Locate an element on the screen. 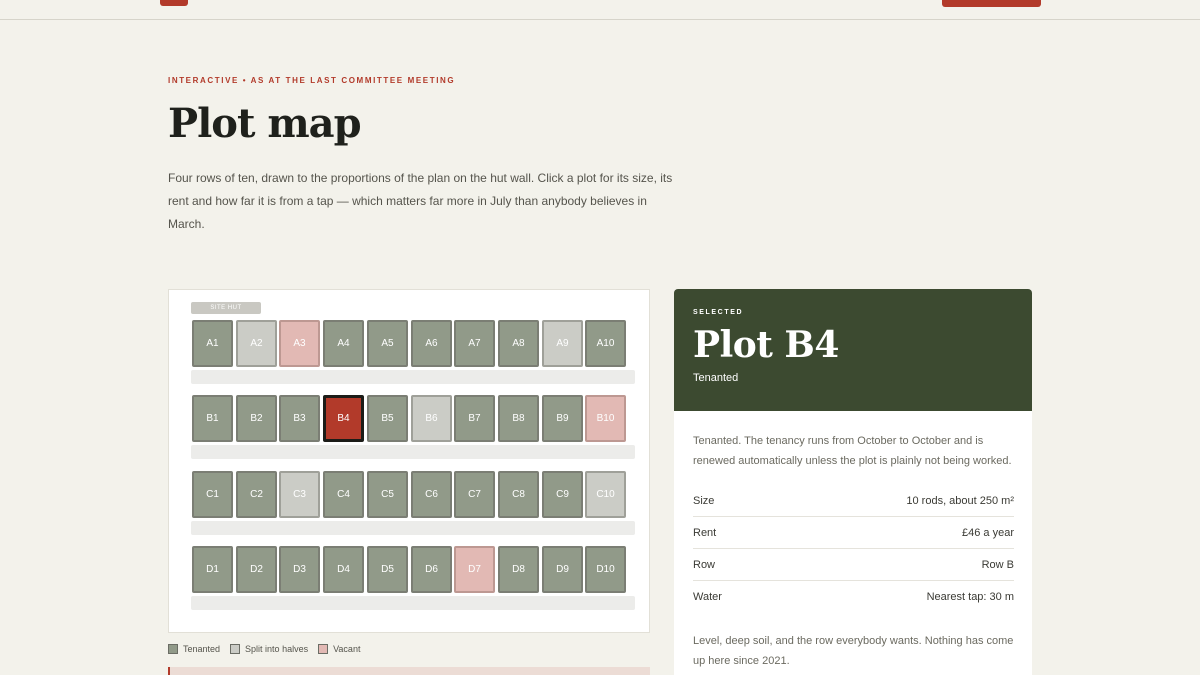 The height and width of the screenshot is (675, 1200). plot-a1: A1 is located at coordinates (212, 343).